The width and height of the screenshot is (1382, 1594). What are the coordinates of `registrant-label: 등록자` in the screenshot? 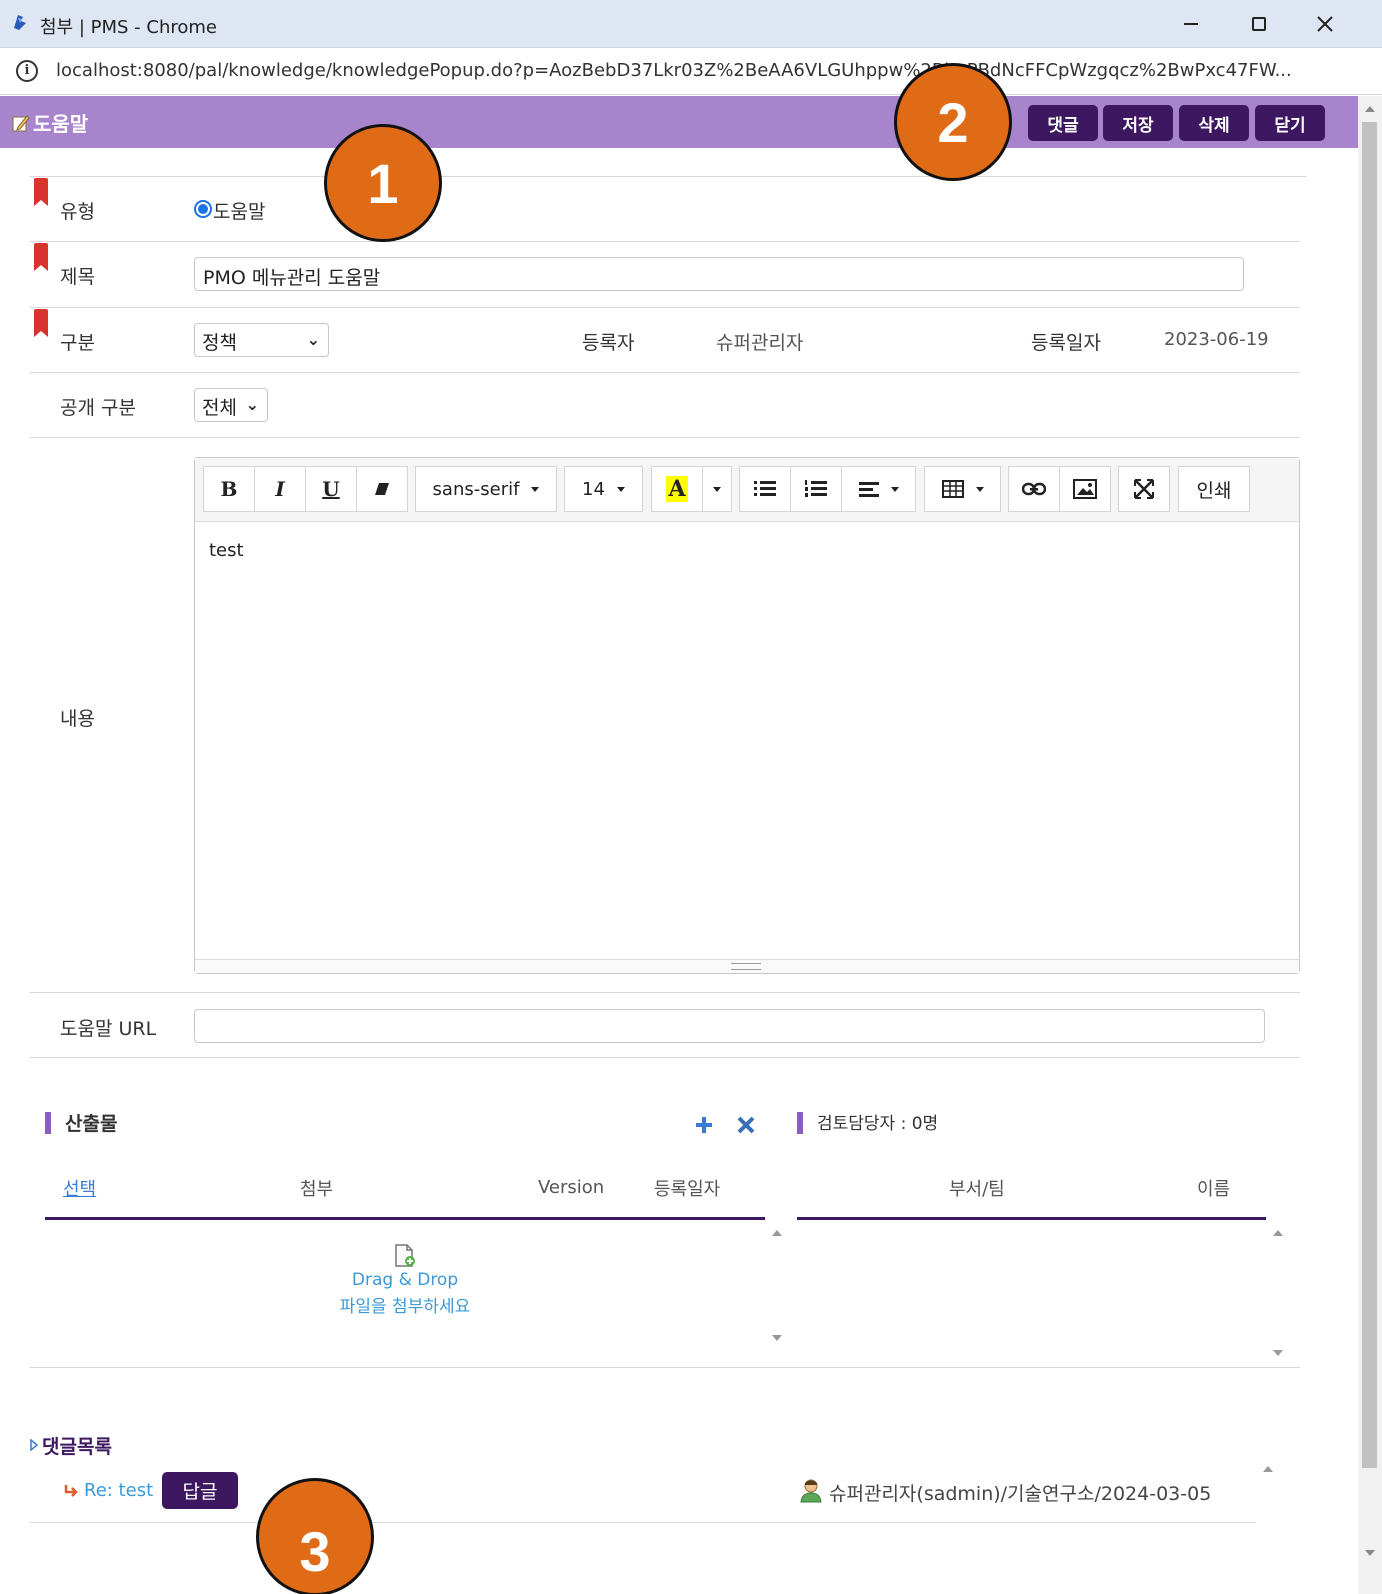 It's located at (608, 343).